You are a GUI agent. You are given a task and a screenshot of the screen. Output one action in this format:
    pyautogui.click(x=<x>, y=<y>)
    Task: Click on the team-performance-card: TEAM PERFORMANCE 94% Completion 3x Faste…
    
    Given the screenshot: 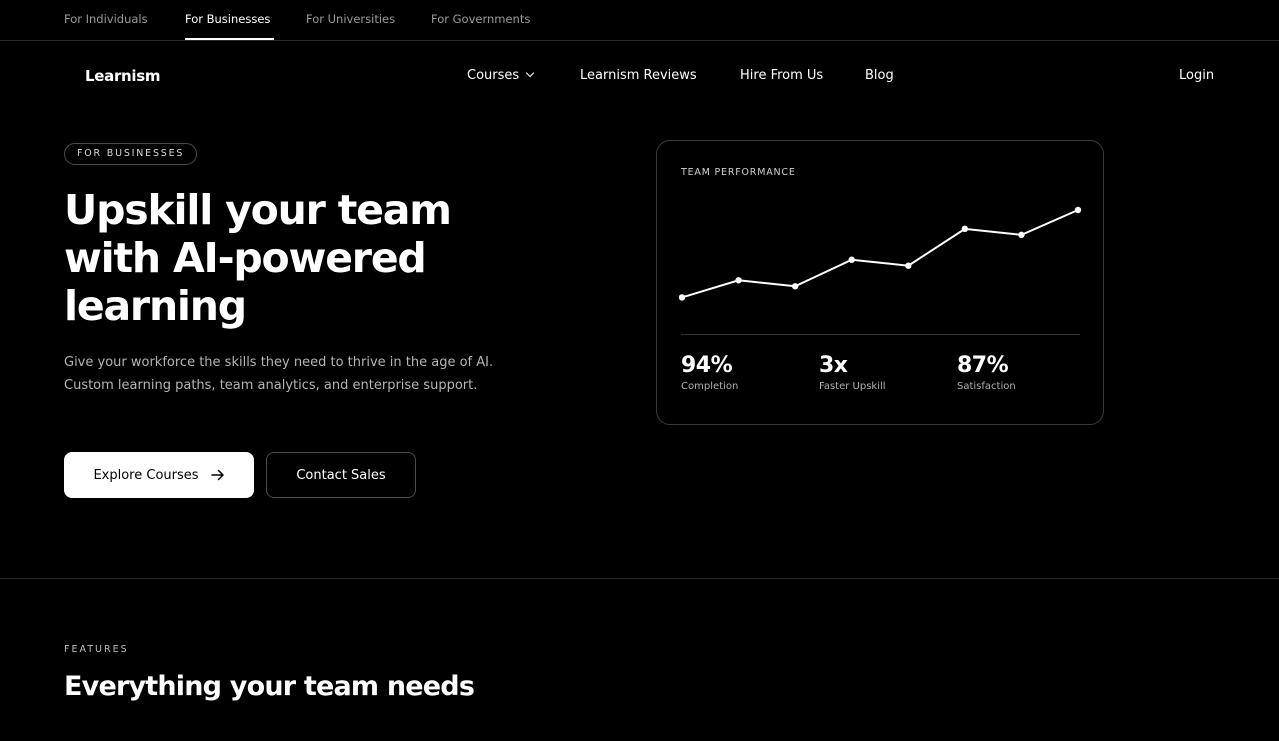 What is the action you would take?
    pyautogui.click(x=880, y=282)
    